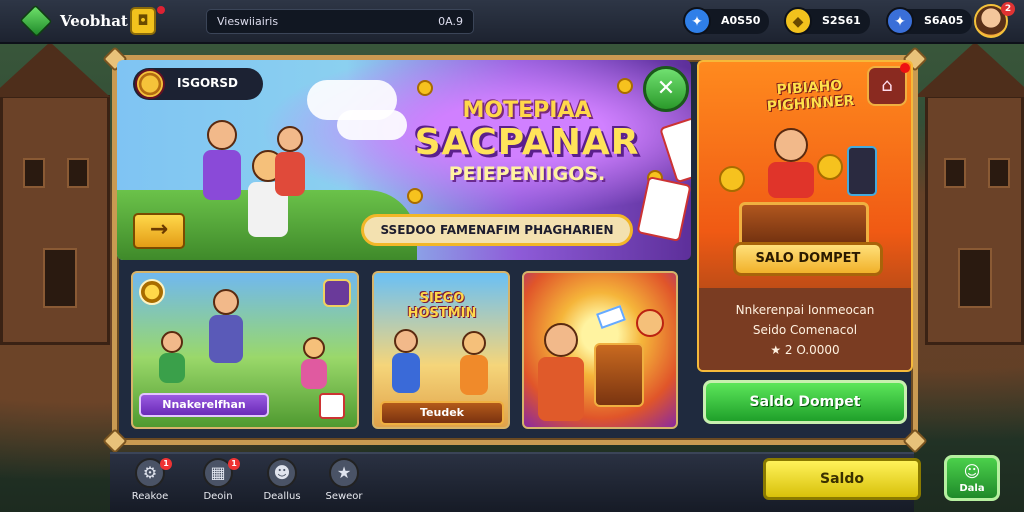  I want to click on hero-title: MOTEPIAA SACPANAR PEIEPENIIGOS., so click(527, 141).